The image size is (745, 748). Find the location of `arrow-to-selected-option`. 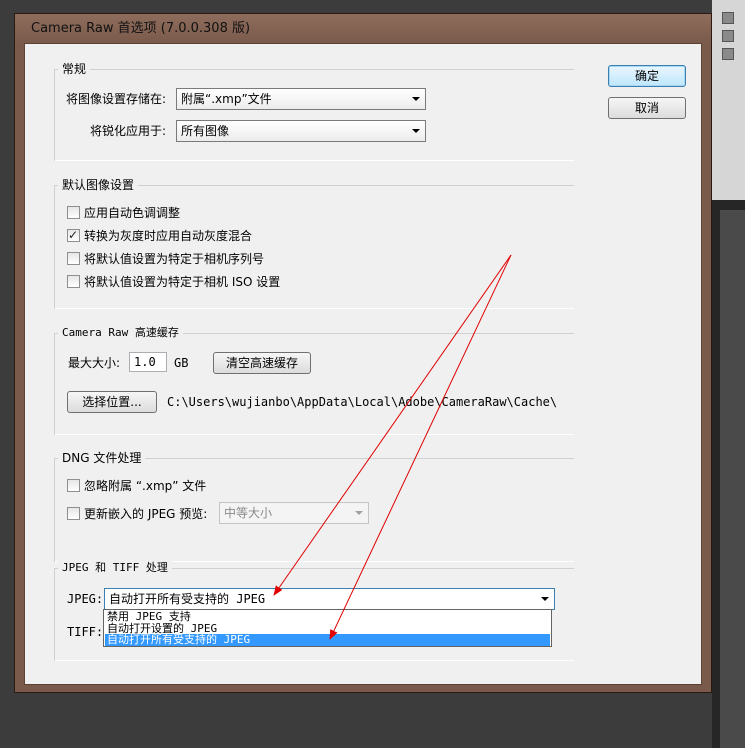

arrow-to-selected-option is located at coordinates (420, 447).